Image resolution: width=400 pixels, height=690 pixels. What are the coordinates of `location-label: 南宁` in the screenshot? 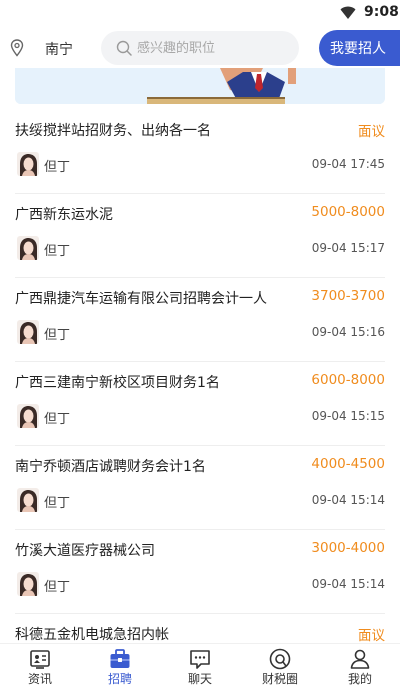 It's located at (59, 49).